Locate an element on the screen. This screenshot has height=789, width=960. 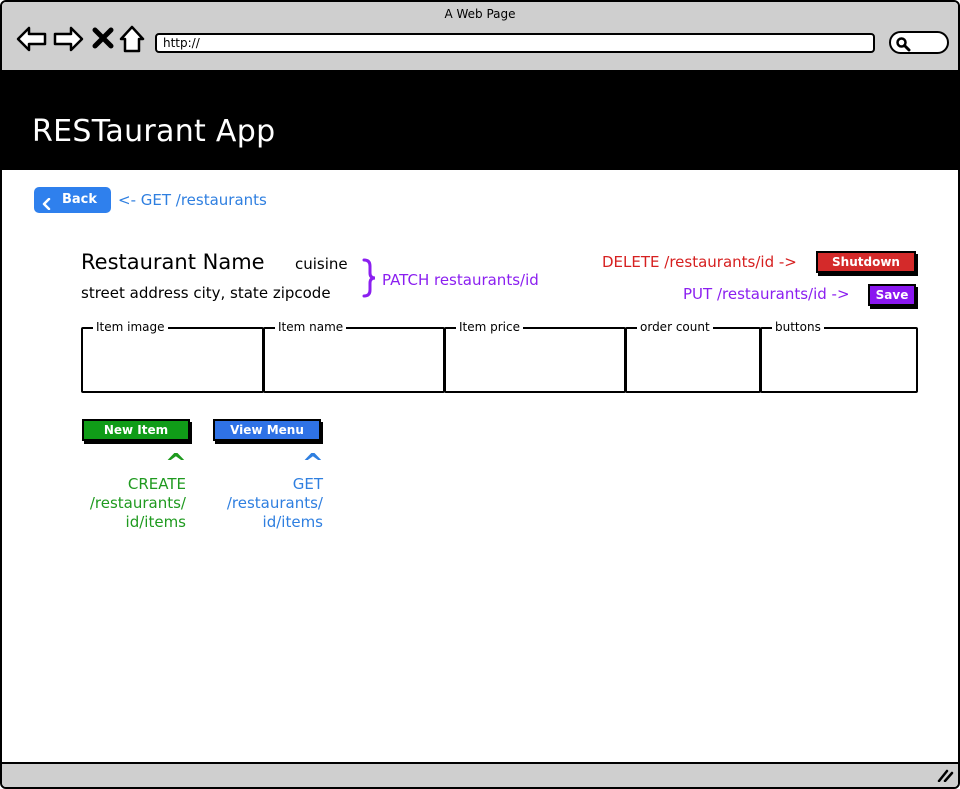
window-title: A Web Page is located at coordinates (480, 14).